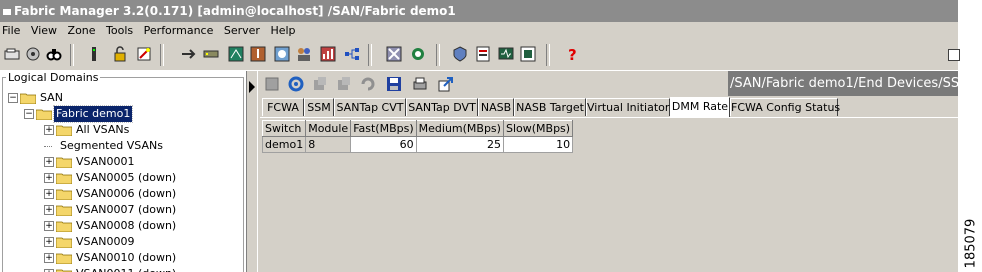 The image size is (982, 272). Describe the element at coordinates (120, 114) in the screenshot. I see `tree-item: − Fabric demo1` at that location.